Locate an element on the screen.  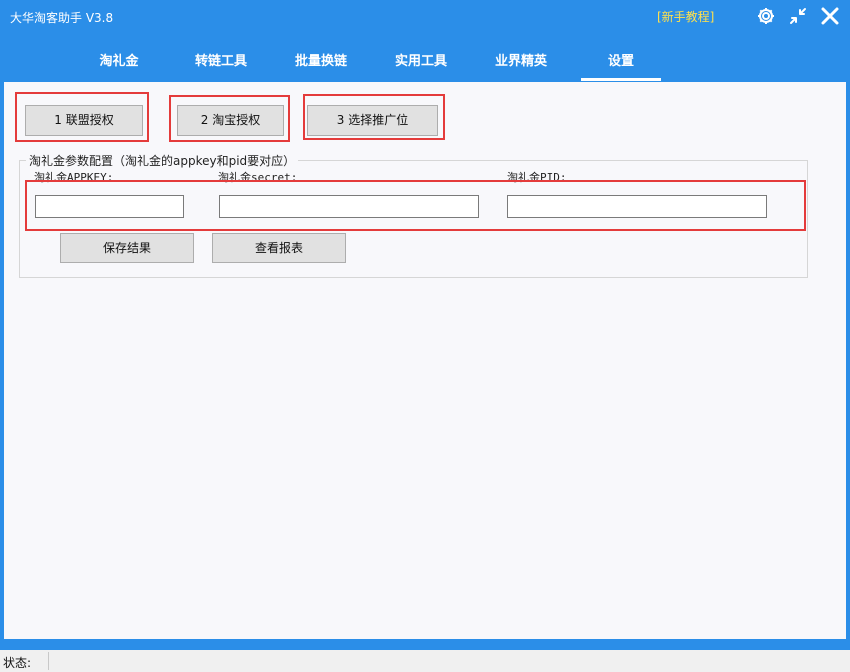
status-bar: 状态: is located at coordinates (425, 661).